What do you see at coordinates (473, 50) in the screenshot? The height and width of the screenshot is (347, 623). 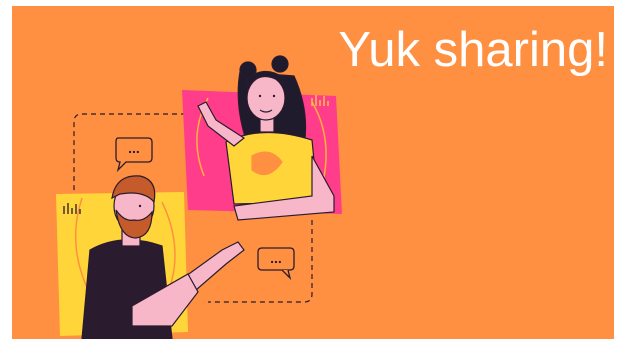 I see `slide-headline: Yuk sharing!` at bounding box center [473, 50].